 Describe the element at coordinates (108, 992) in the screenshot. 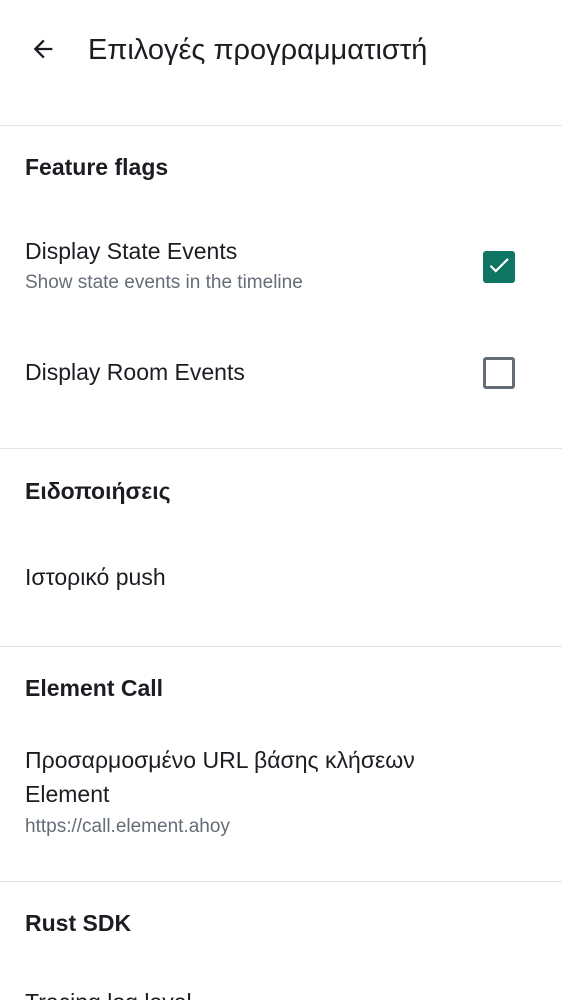

I see `setting-label: Tracing log level` at that location.